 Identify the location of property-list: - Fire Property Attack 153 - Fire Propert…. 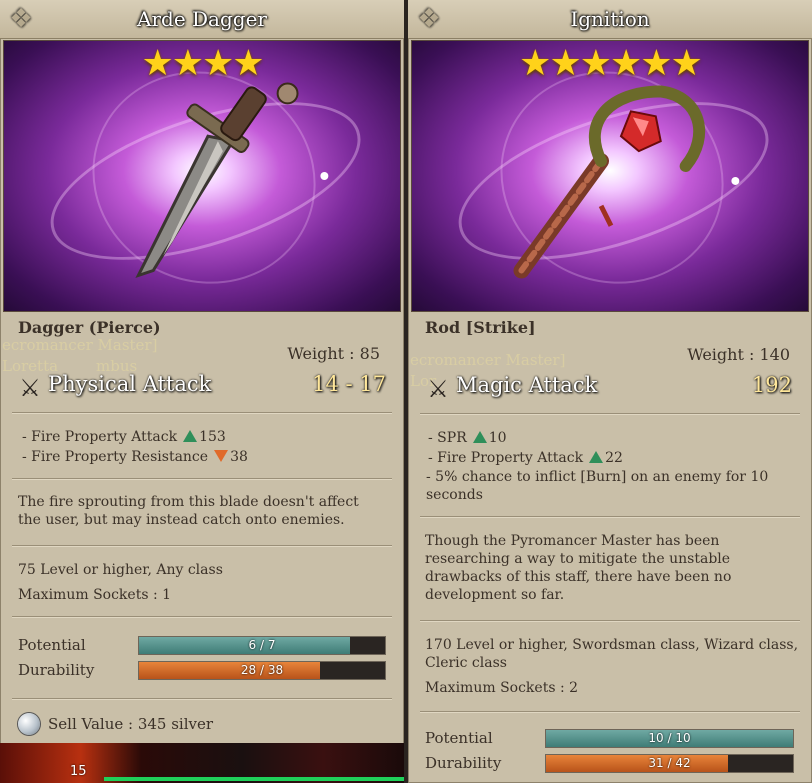
(205, 447).